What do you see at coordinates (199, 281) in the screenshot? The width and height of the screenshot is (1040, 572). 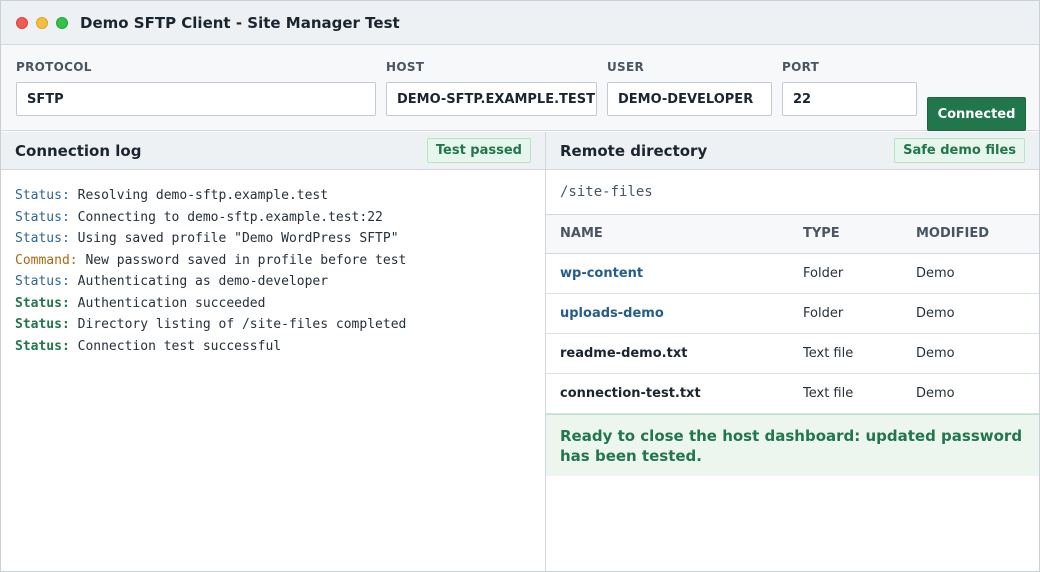 I see `log-line-text: Authenticating as demo-developer` at bounding box center [199, 281].